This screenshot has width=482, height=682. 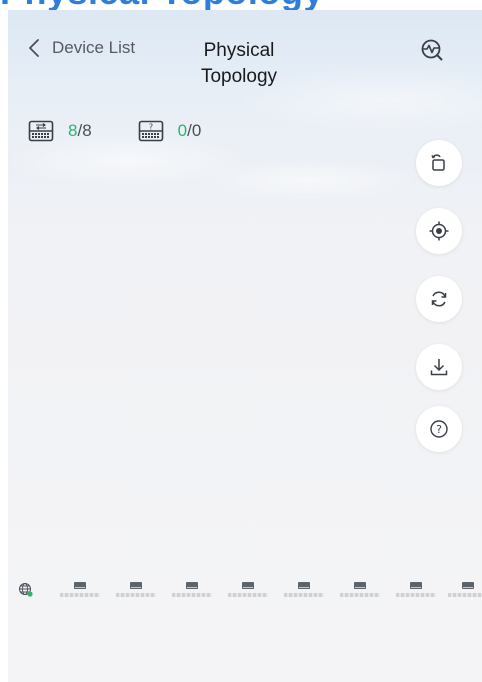 I want to click on back-label: Device List, so click(x=94, y=47).